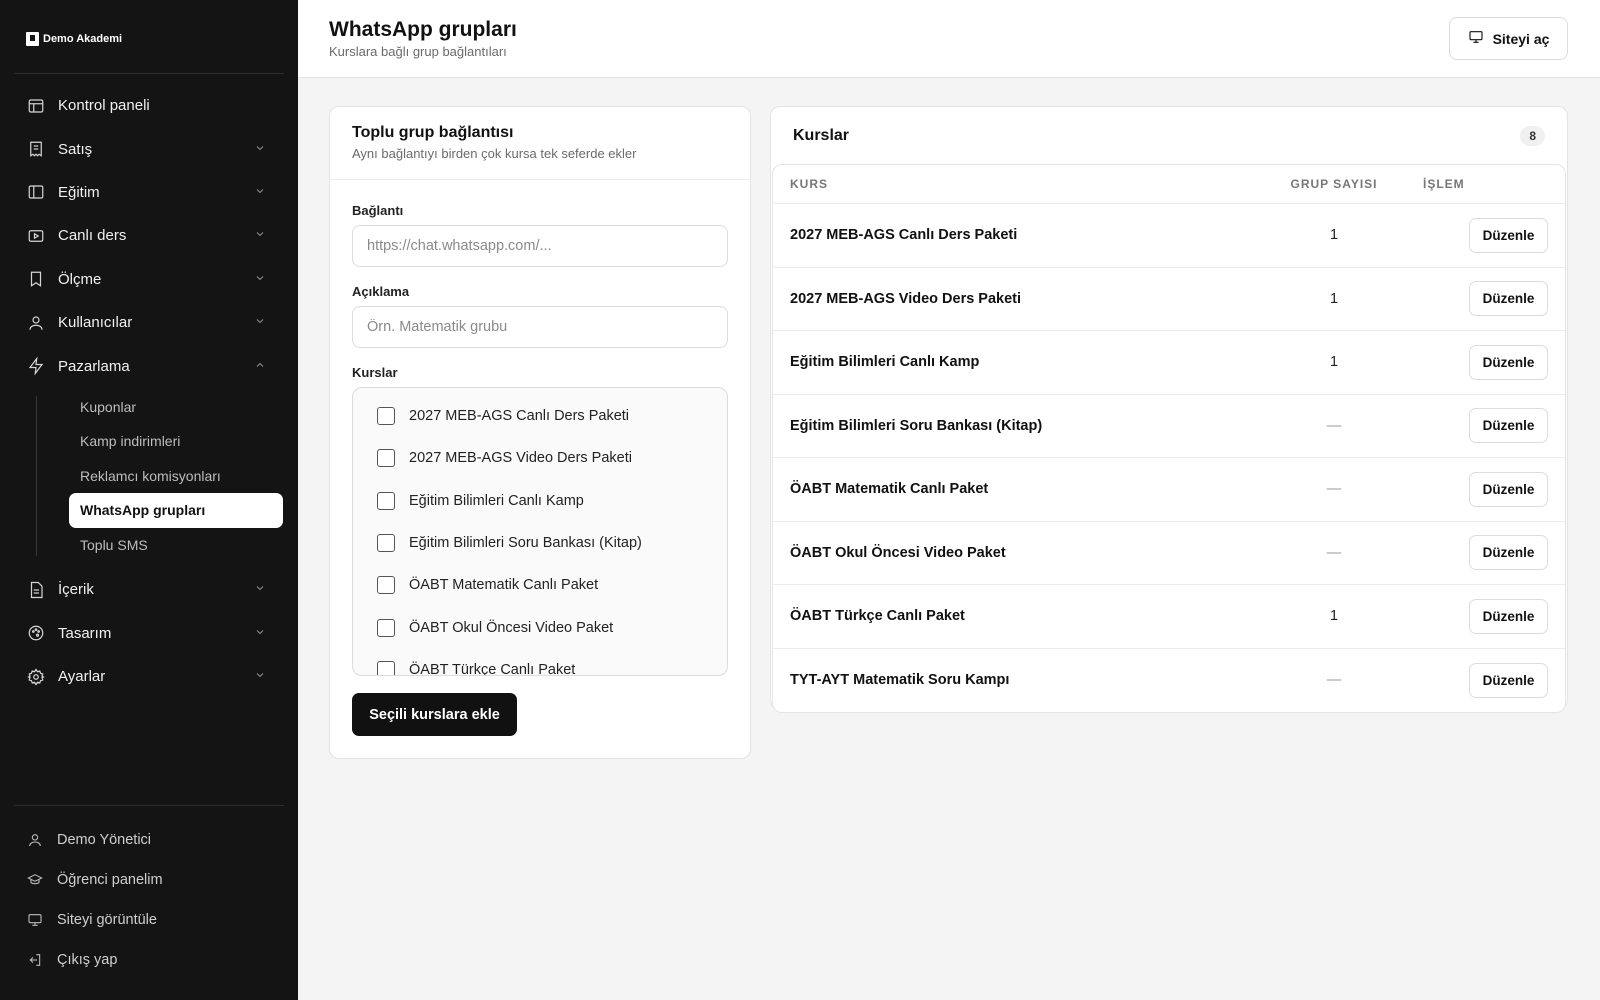 The height and width of the screenshot is (1000, 1600). I want to click on course-option: Eğitim Bilimleri Canlı Kamp, so click(540, 501).